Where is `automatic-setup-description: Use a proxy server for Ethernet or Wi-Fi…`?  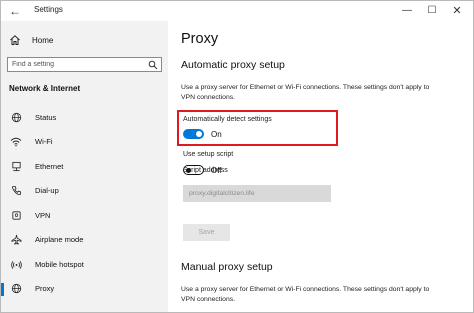
automatic-setup-description: Use a proxy server for Ethernet or Wi-Fi… is located at coordinates (305, 92).